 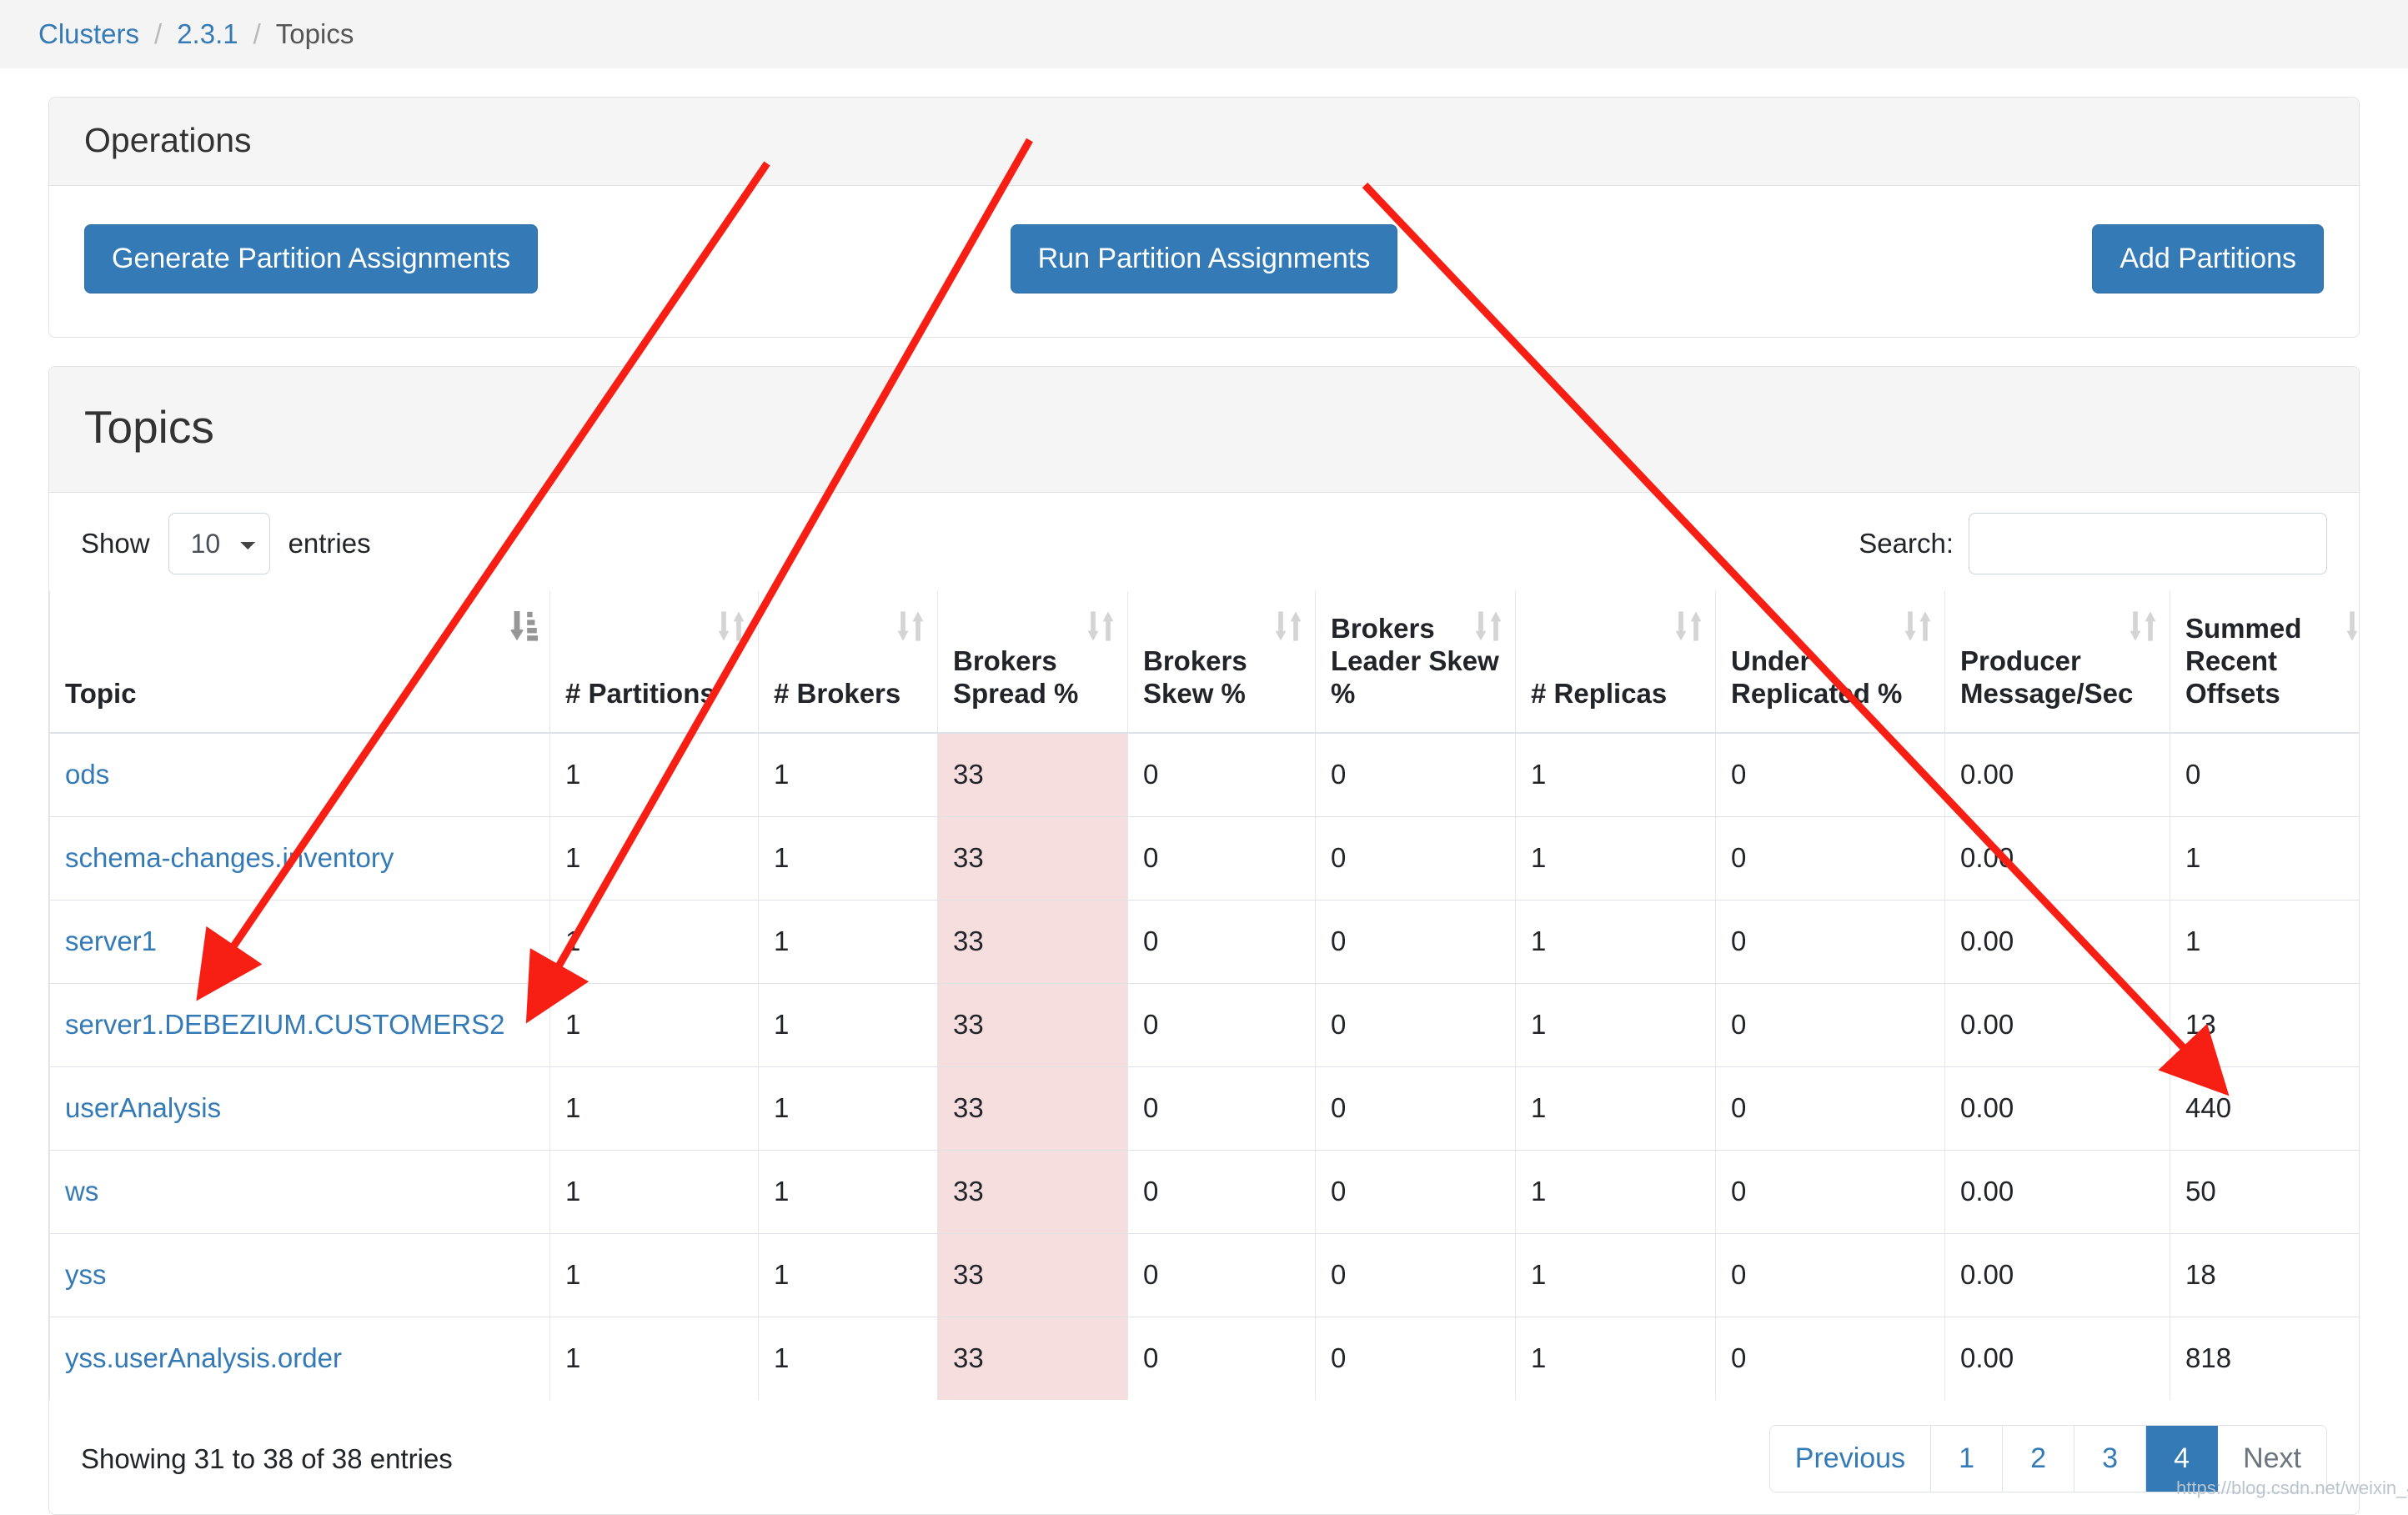 I want to click on column-header-brokers-skew: Brokers Skew %, so click(x=1221, y=663).